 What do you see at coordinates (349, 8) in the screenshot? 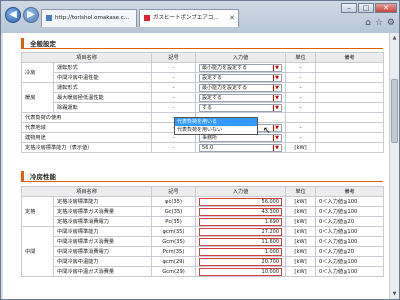
I see `minimize-button: –` at bounding box center [349, 8].